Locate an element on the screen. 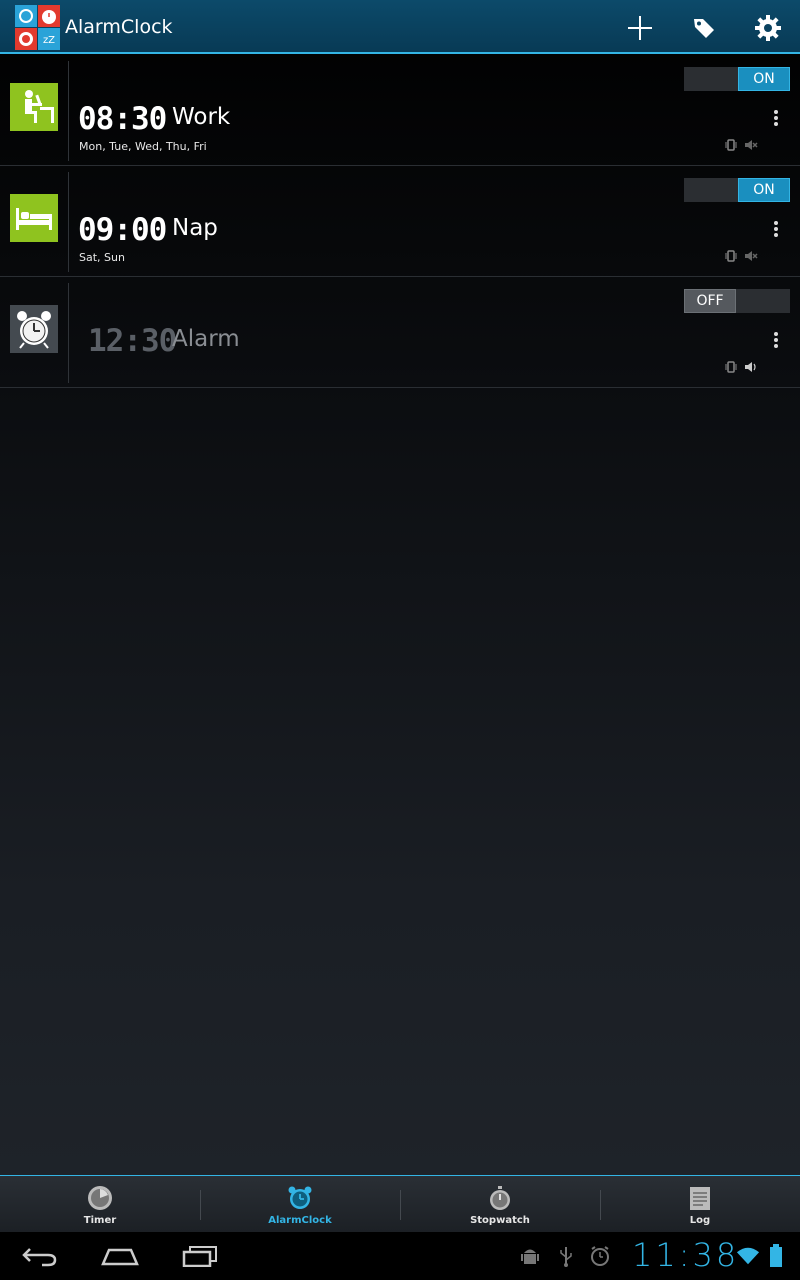 The image size is (800, 1280). alarm-row: 09:00 Nap Sat, Sun ON is located at coordinates (400, 222).